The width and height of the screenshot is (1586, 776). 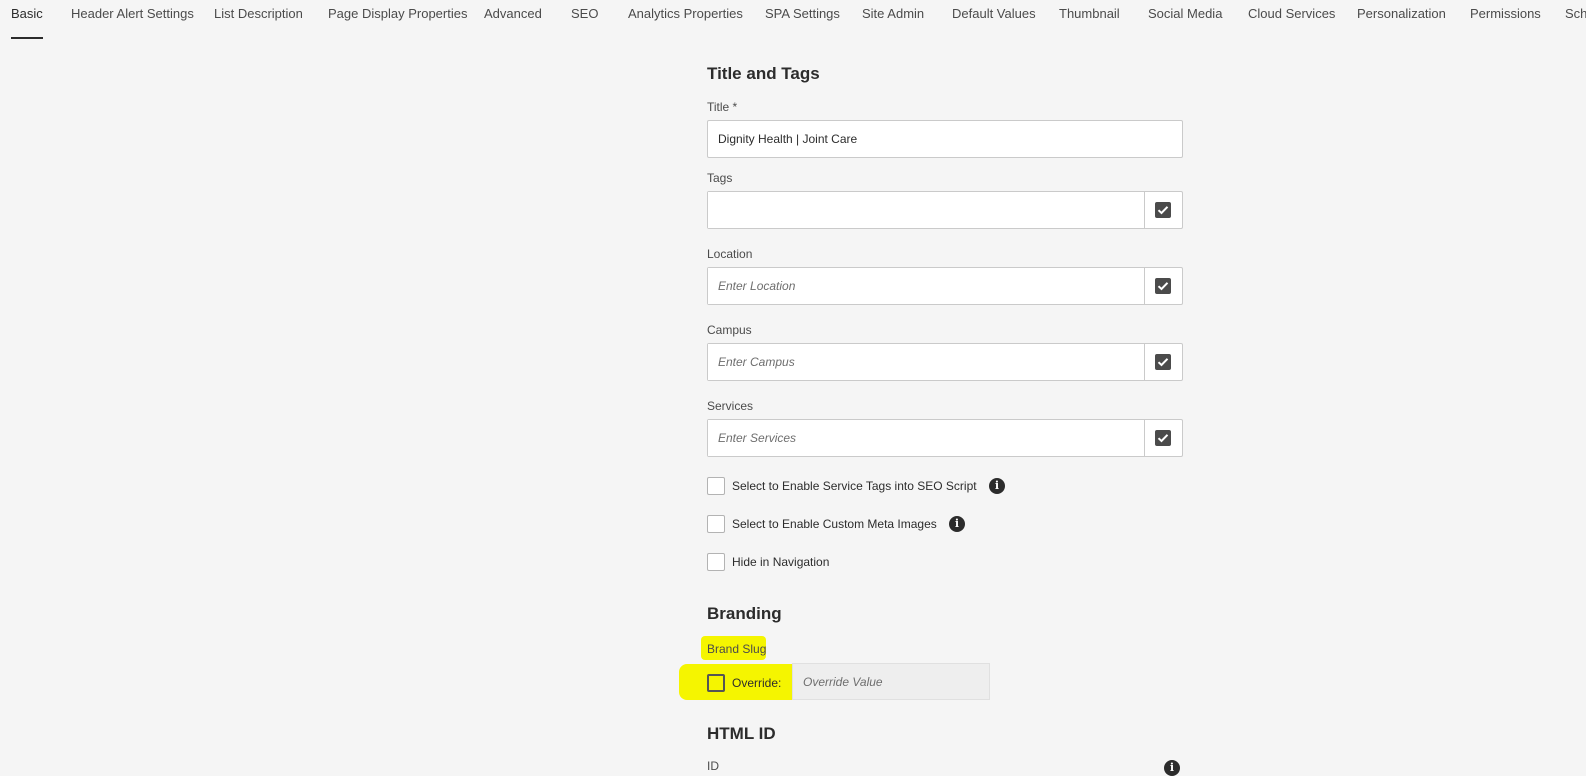 What do you see at coordinates (1575, 23) in the screenshot?
I see `tab-scheduling: Sche` at bounding box center [1575, 23].